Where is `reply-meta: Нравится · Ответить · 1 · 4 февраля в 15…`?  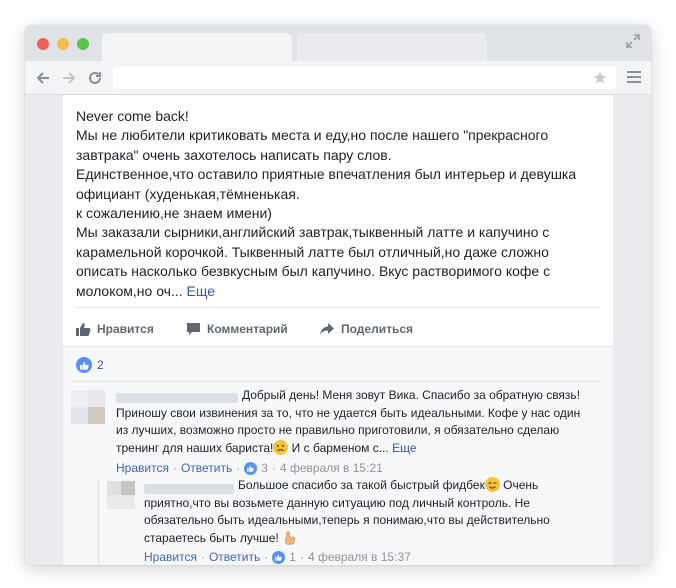 reply-meta: Нравится · Ответить · 1 · 4 февраля в 15… is located at coordinates (277, 557).